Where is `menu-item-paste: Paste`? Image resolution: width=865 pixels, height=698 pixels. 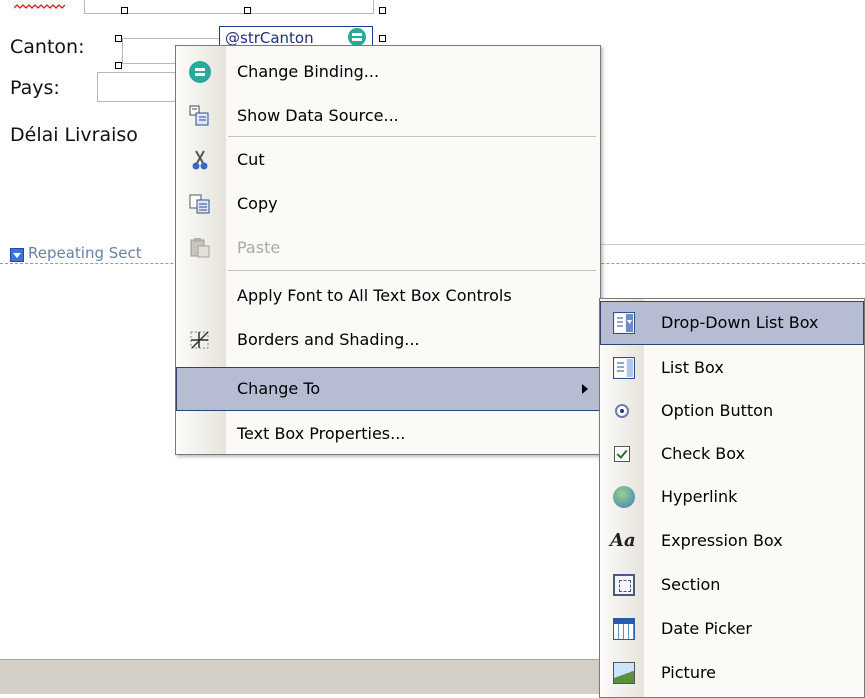
menu-item-paste: Paste is located at coordinates (388, 248).